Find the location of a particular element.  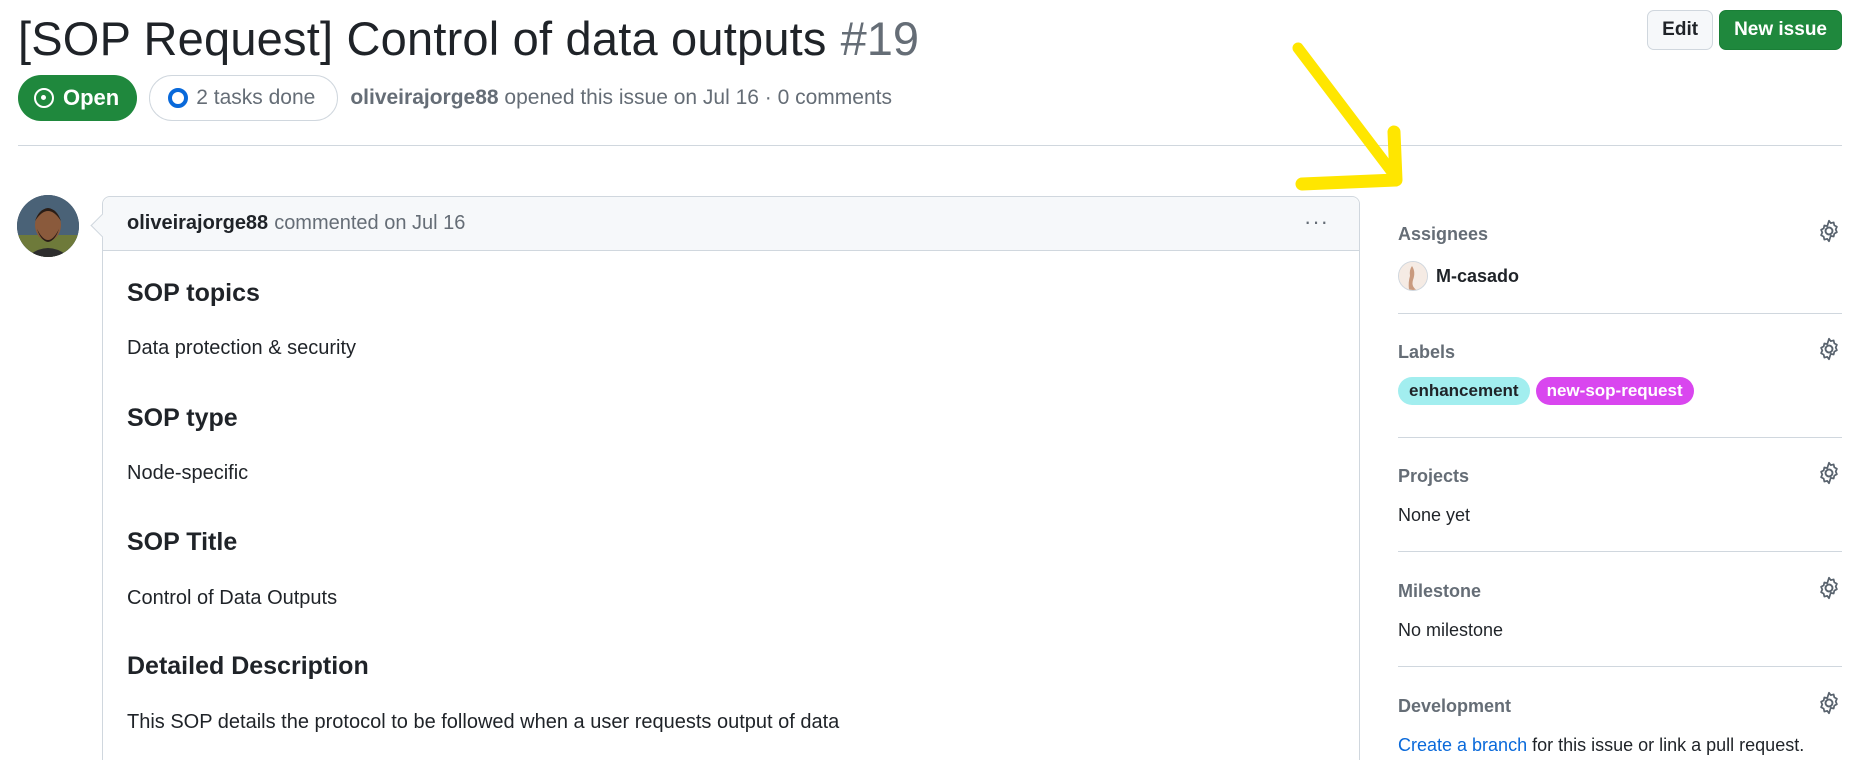

assignee-avatar is located at coordinates (1413, 276).